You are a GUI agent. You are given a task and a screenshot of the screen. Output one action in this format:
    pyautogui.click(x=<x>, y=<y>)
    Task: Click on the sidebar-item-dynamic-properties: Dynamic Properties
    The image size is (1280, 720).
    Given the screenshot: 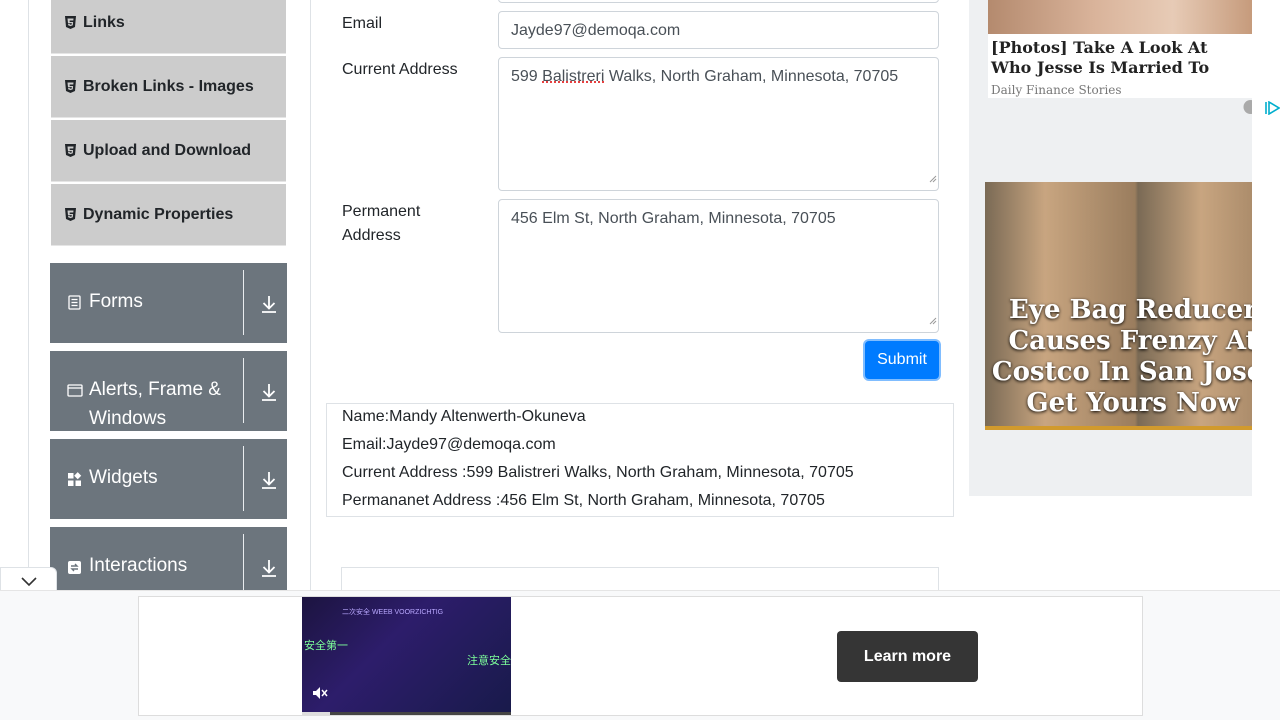 What is the action you would take?
    pyautogui.click(x=168, y=215)
    